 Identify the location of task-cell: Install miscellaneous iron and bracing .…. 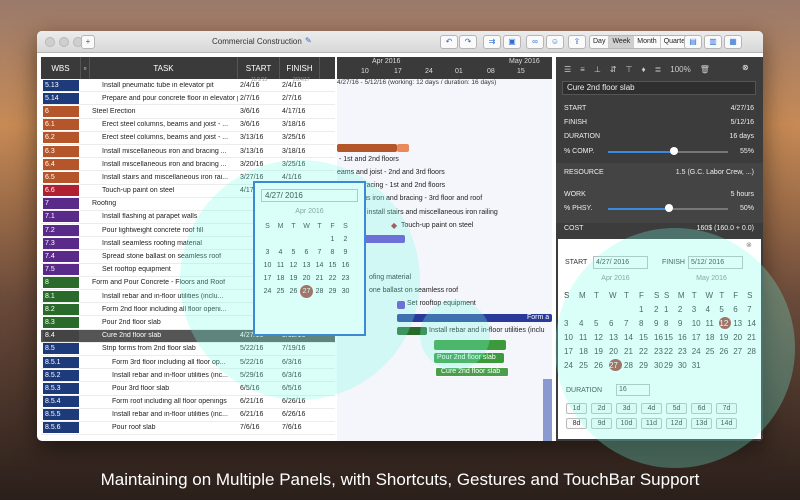
(164, 151).